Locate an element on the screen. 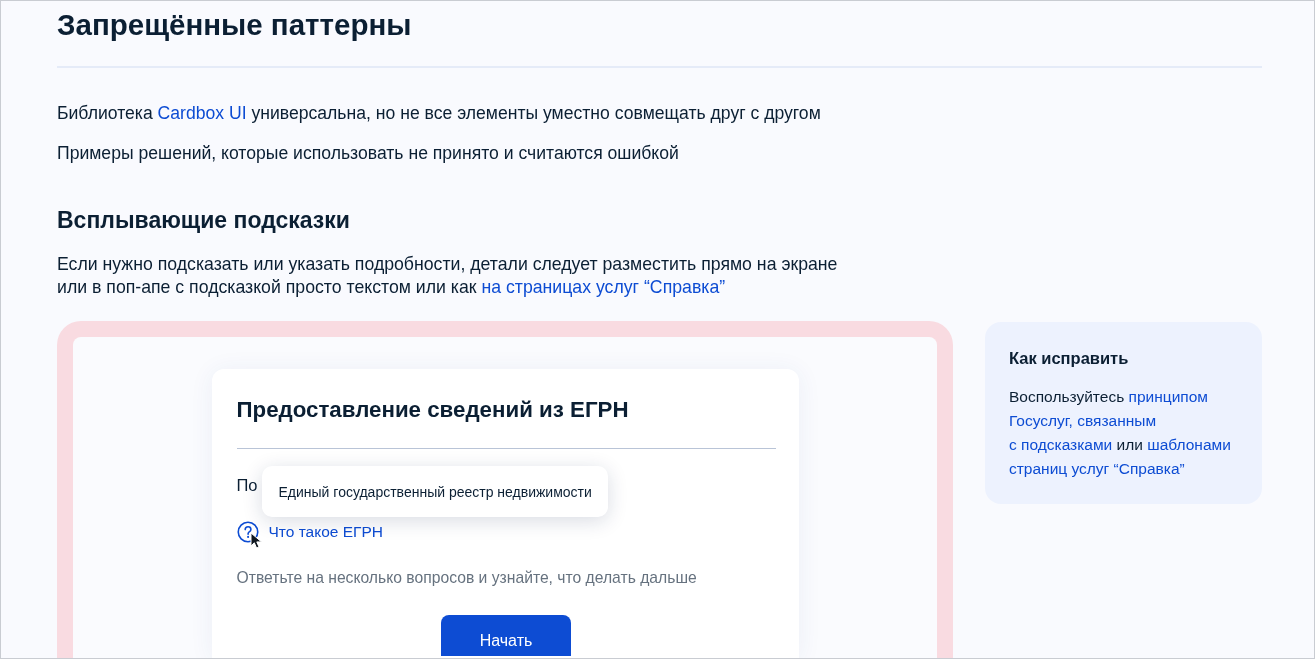  fix-title: Как исправить is located at coordinates (1069, 358).